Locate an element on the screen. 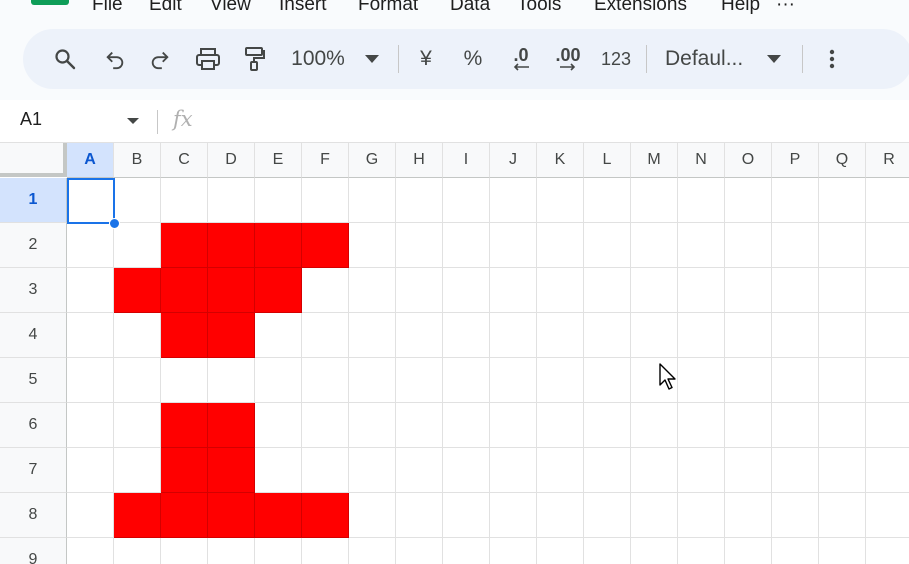  cell-c5 is located at coordinates (184, 380).